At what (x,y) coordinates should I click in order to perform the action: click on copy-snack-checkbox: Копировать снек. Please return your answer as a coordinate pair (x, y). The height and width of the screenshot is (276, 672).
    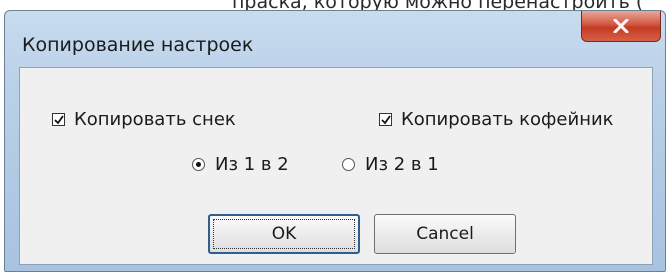
    Looking at the image, I should click on (144, 119).